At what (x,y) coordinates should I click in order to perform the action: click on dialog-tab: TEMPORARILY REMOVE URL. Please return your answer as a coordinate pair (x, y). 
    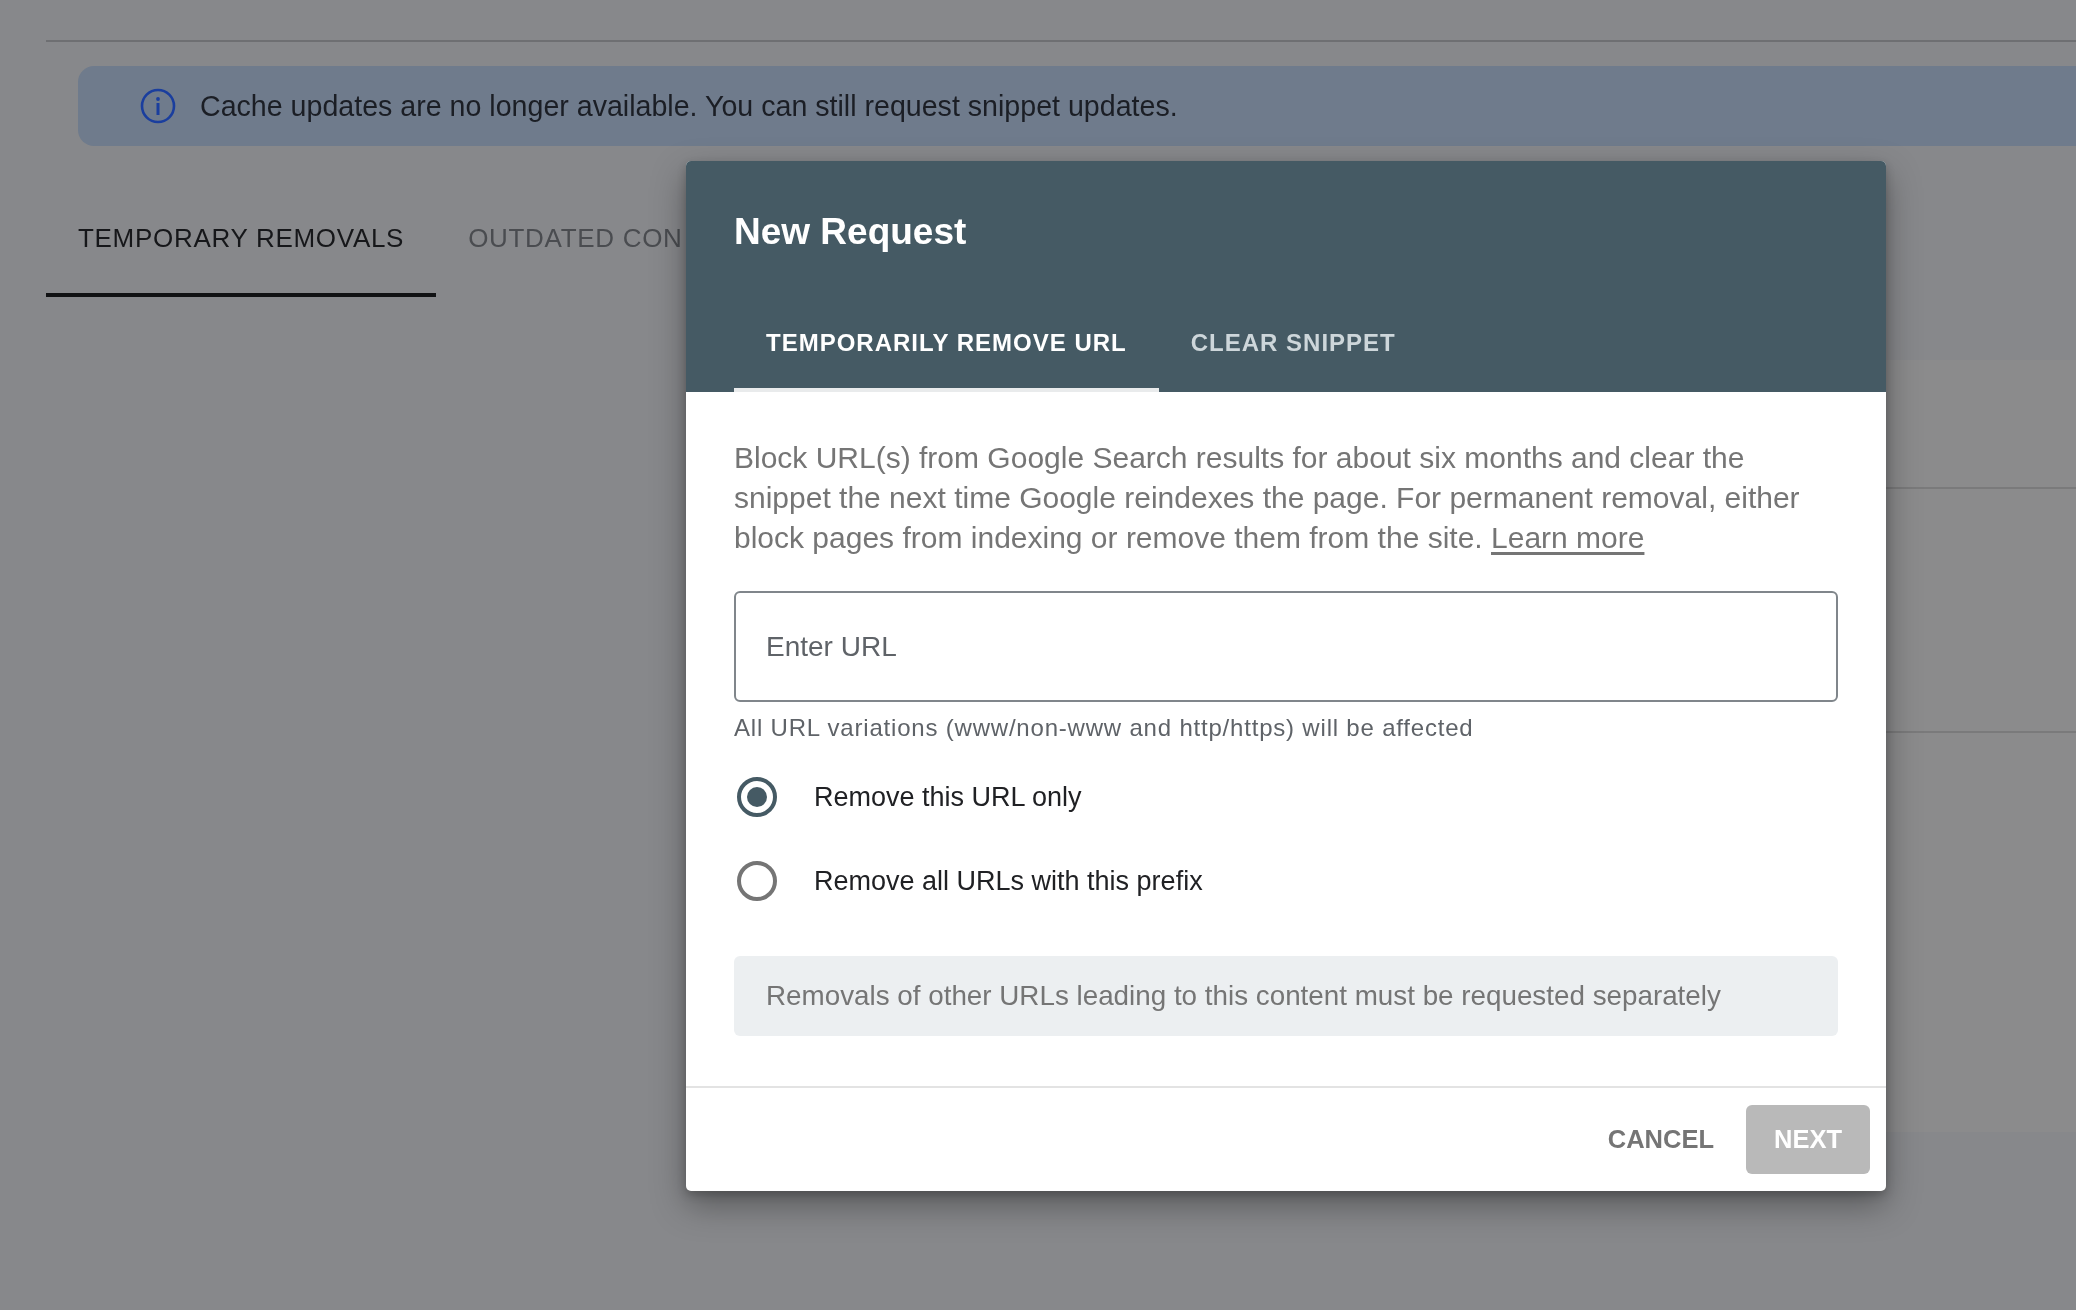
    Looking at the image, I should click on (946, 343).